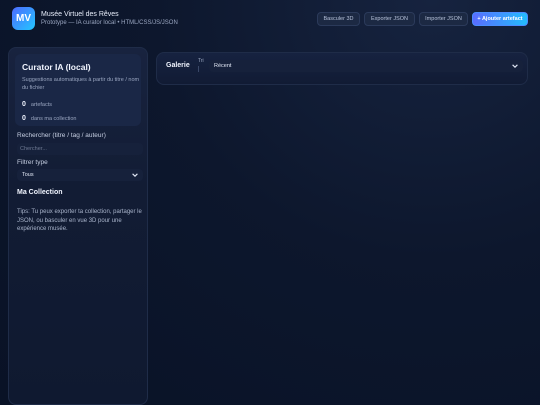 The width and height of the screenshot is (540, 405). Describe the element at coordinates (338, 19) in the screenshot. I see `toggle-3d-button: Basculer 3D` at that location.